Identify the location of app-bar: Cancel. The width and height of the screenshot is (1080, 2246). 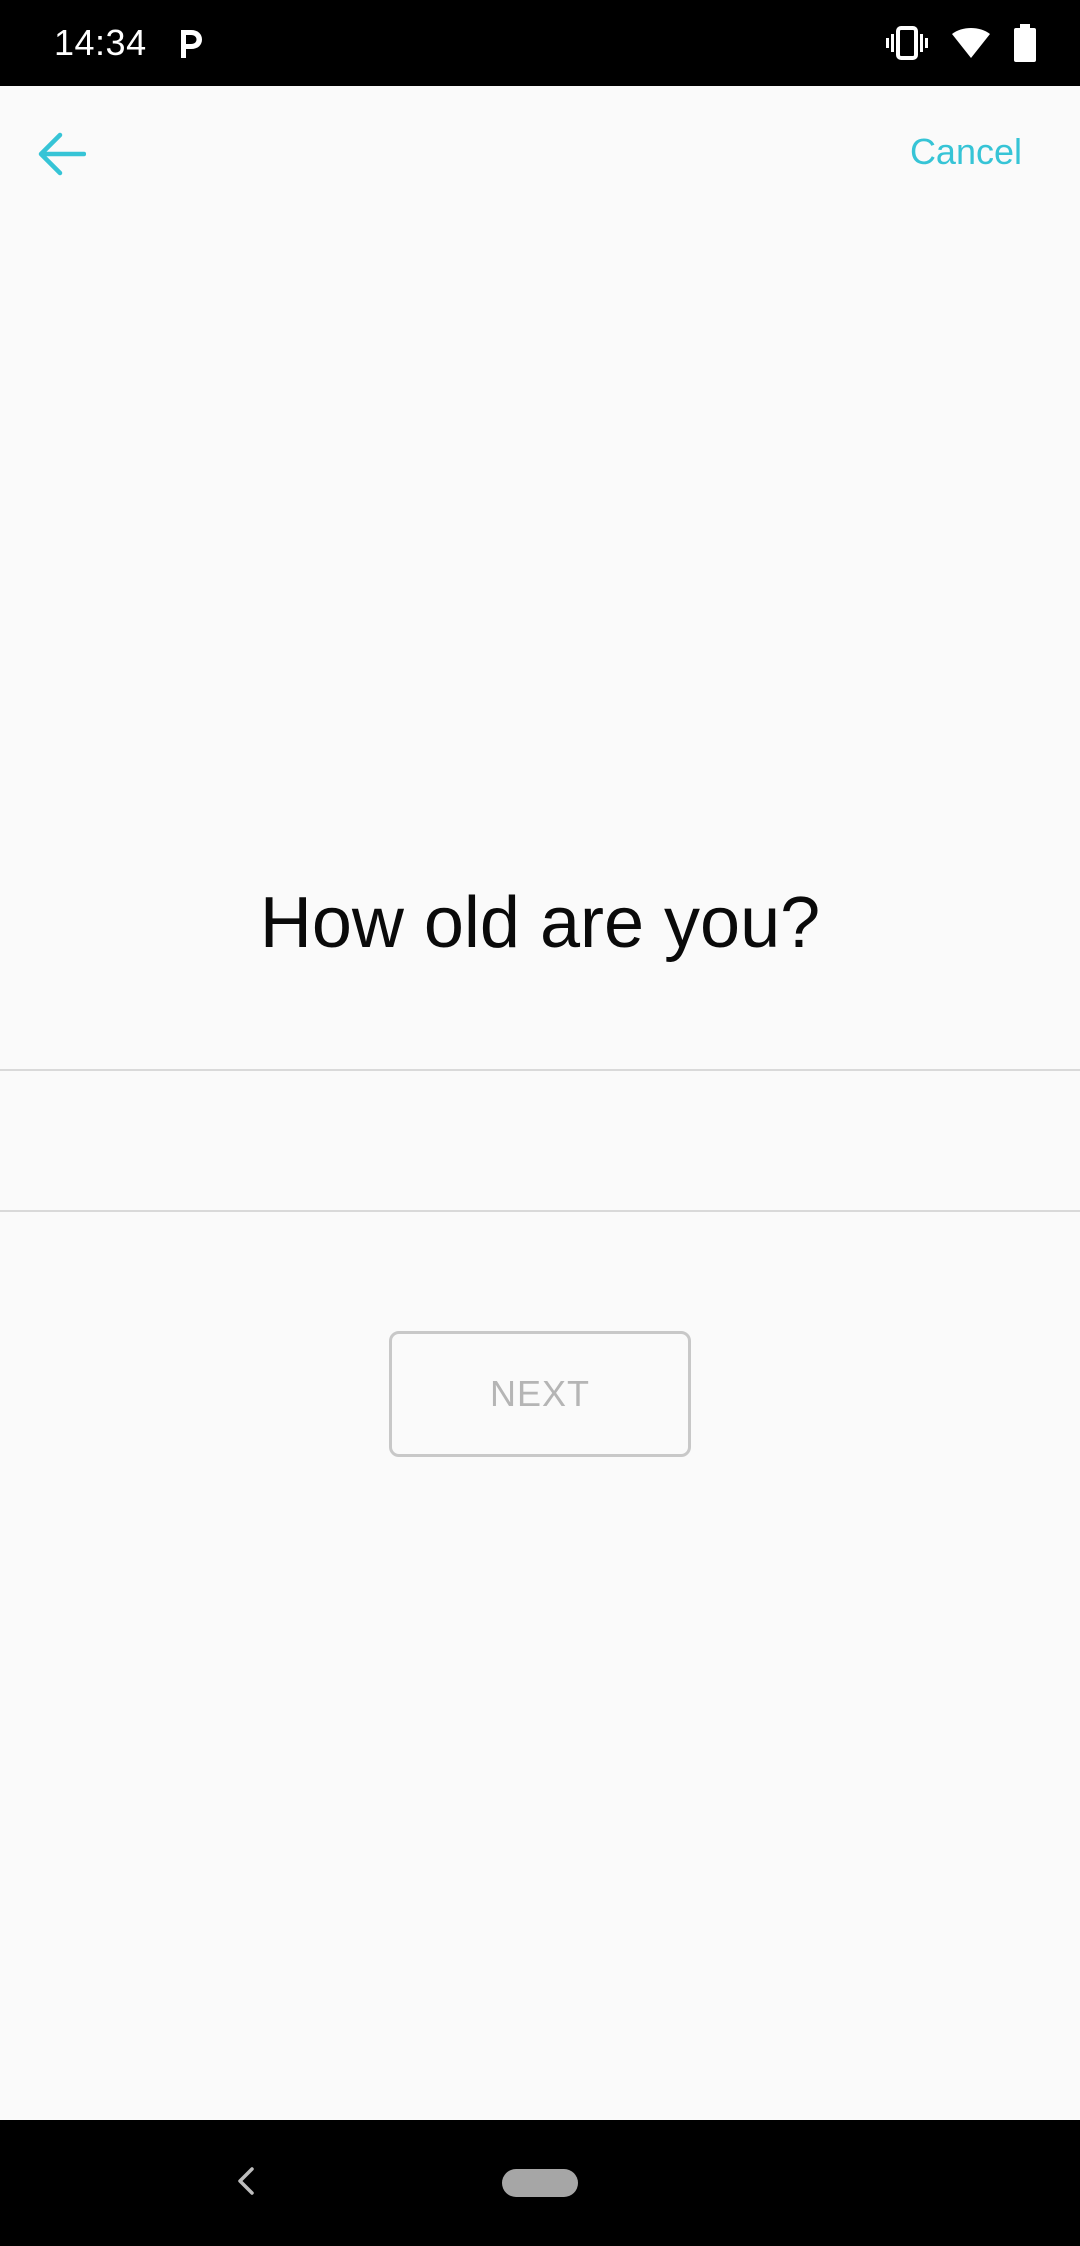
(540, 154).